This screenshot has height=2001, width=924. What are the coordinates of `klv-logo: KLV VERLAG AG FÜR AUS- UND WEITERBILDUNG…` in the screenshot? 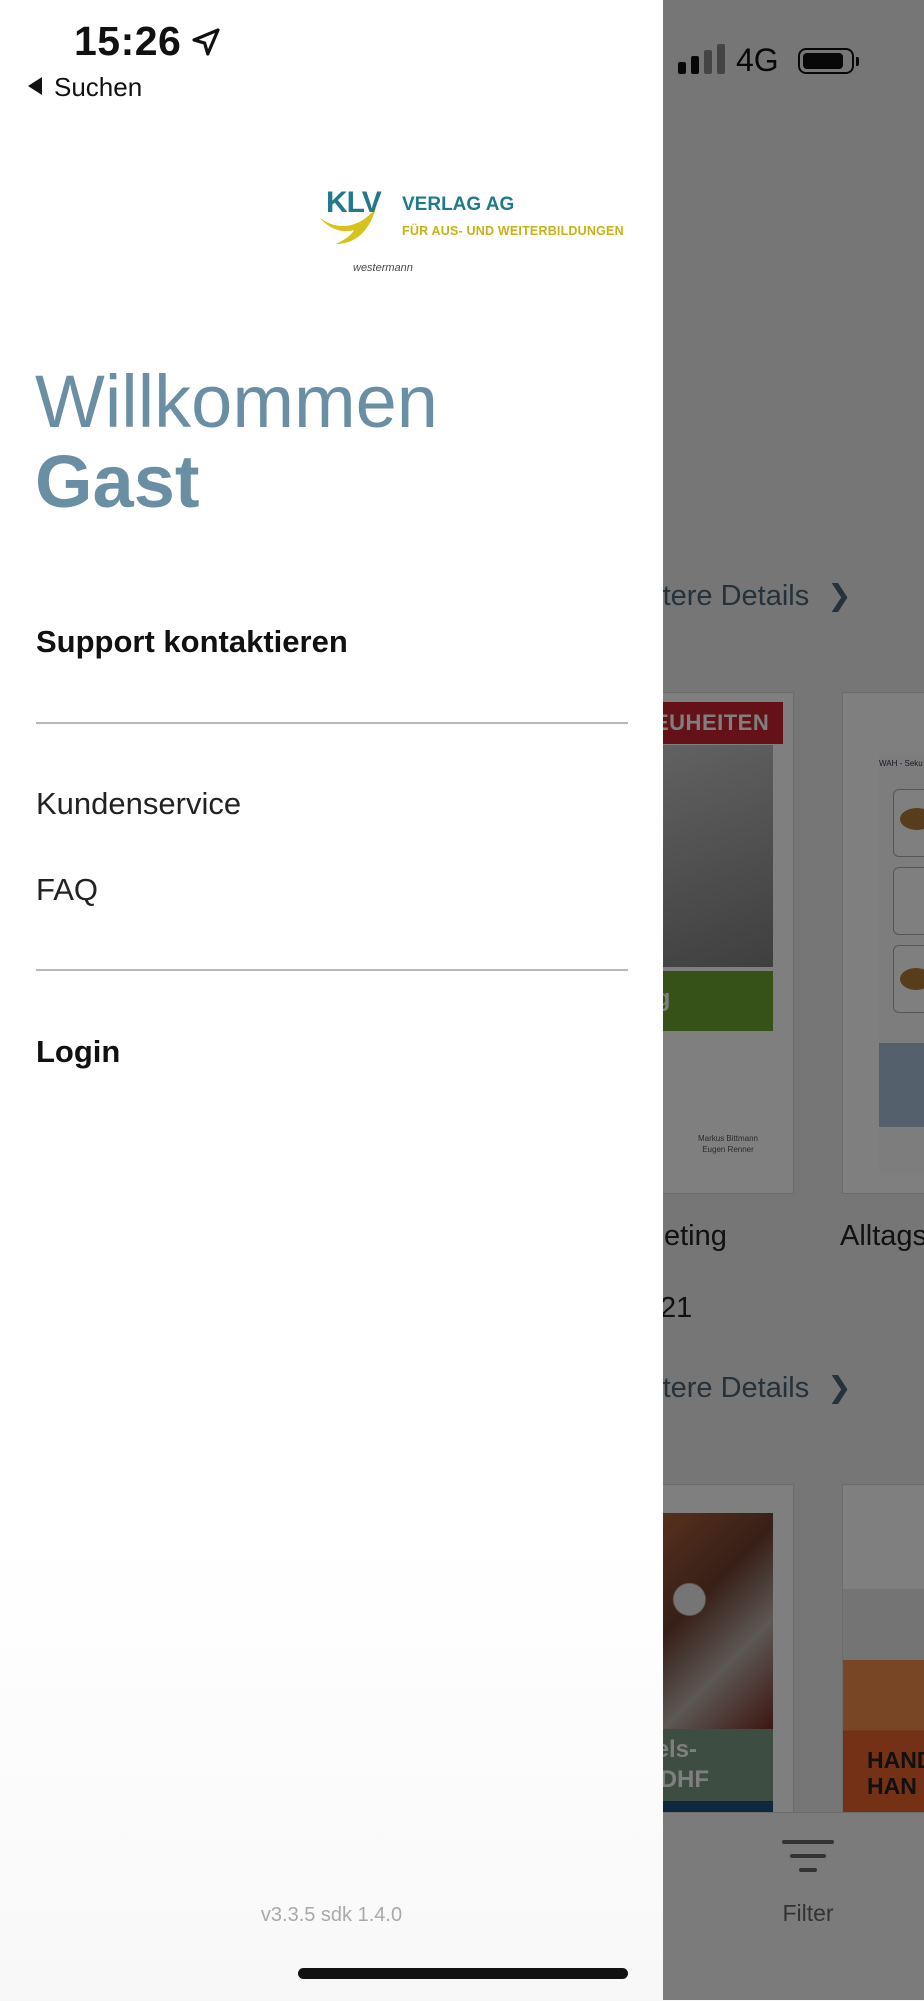 It's located at (474, 233).